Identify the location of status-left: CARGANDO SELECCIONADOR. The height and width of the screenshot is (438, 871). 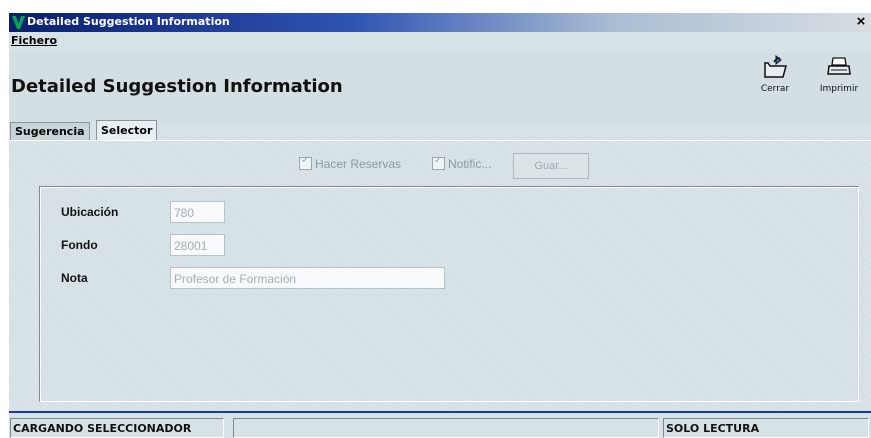
(117, 428).